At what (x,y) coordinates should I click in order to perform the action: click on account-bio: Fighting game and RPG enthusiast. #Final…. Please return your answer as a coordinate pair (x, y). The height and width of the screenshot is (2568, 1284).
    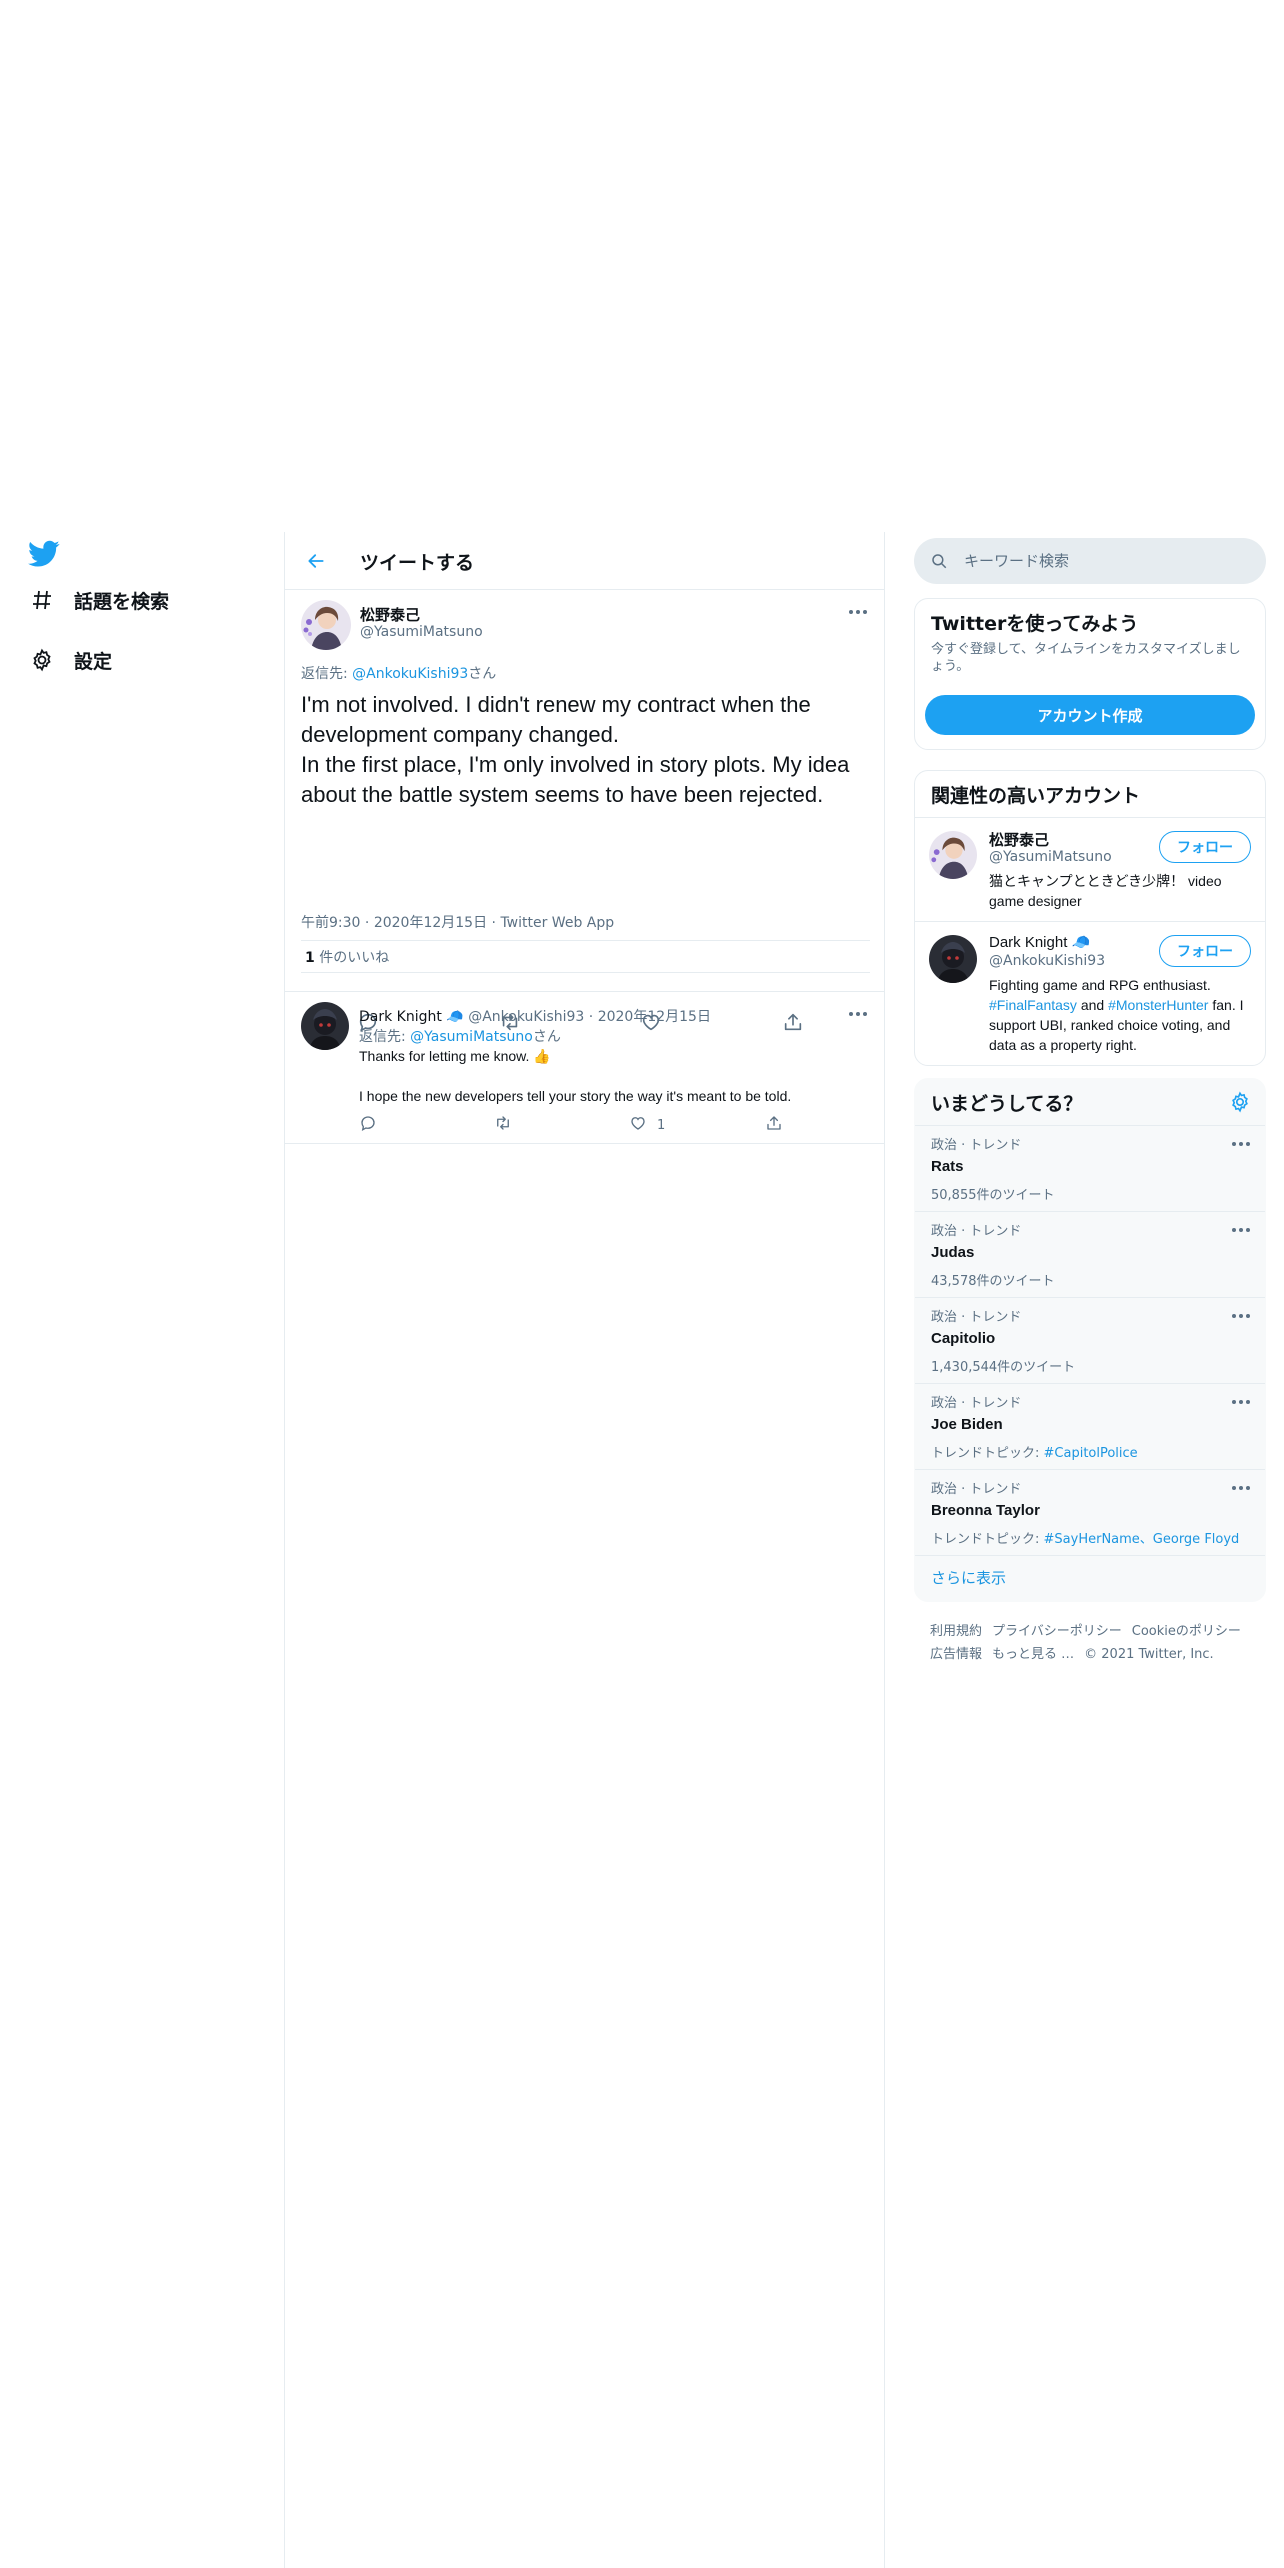
    Looking at the image, I should click on (1119, 1015).